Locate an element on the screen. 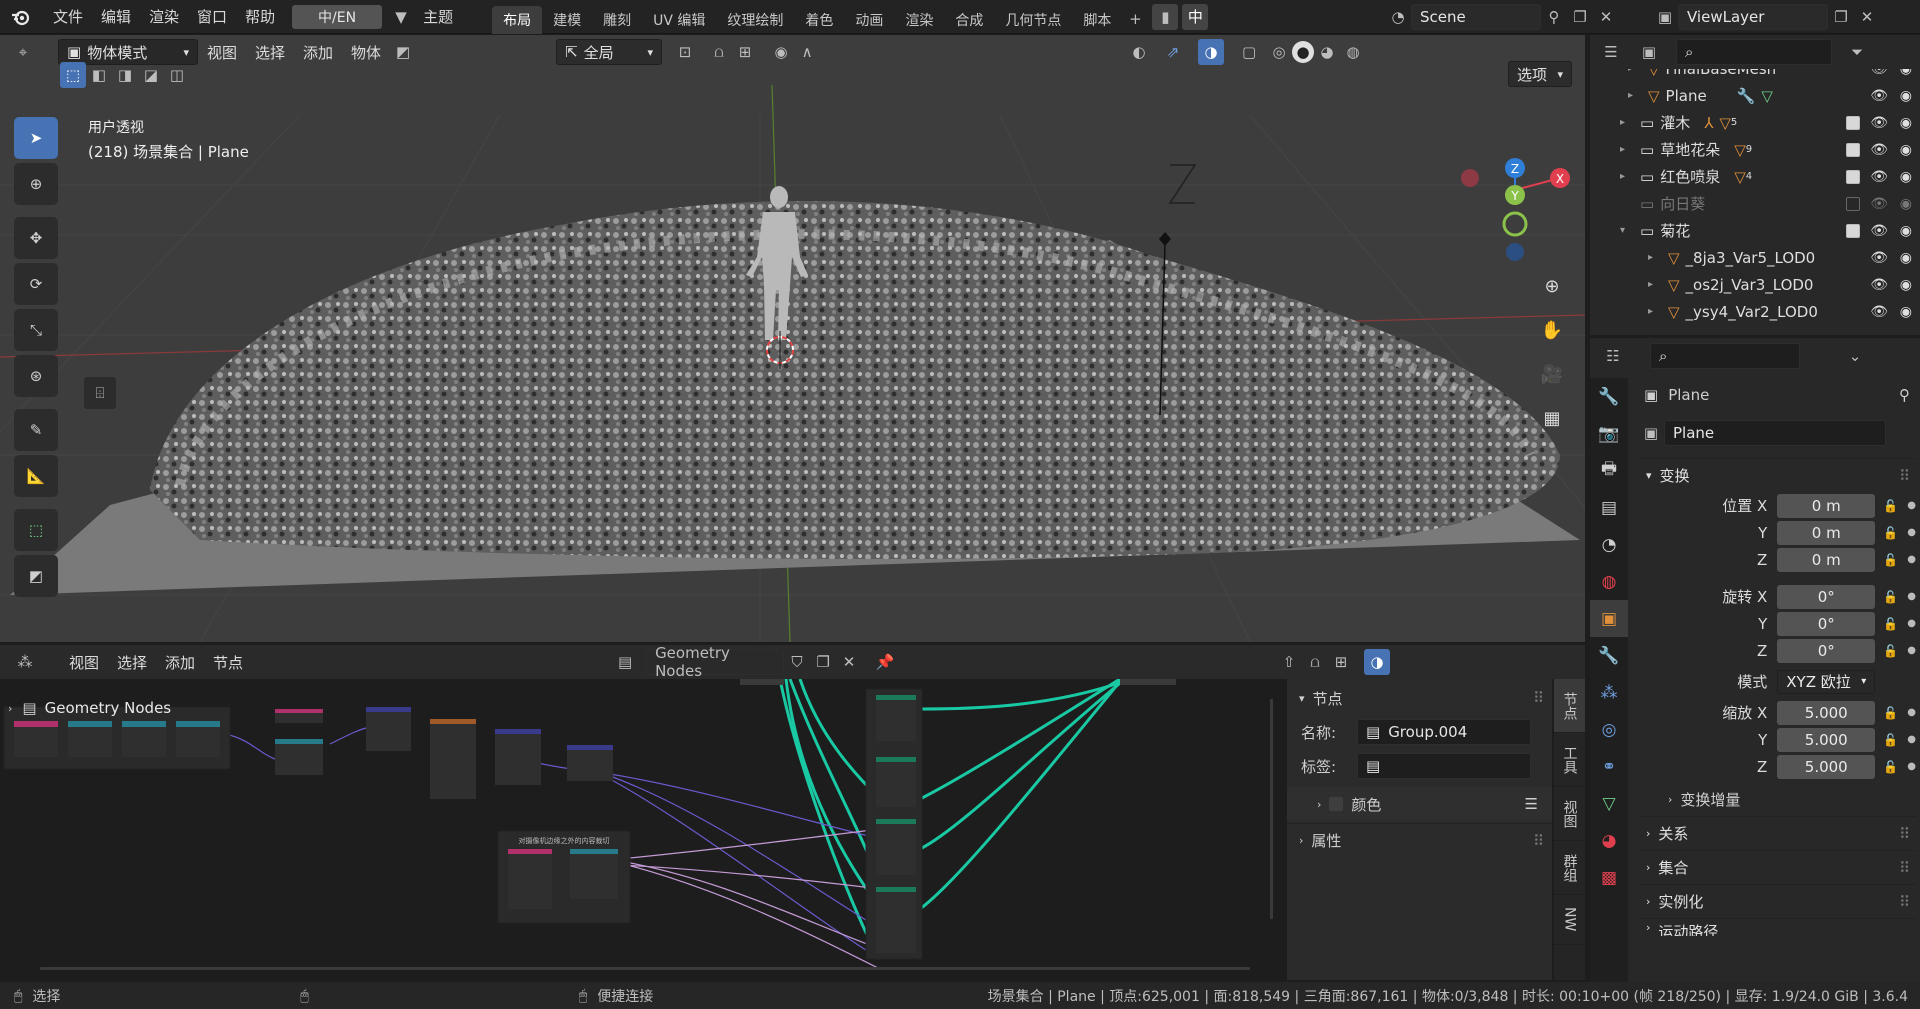 This screenshot has height=1009, width=1920. tab-layout: 布局 is located at coordinates (517, 19).